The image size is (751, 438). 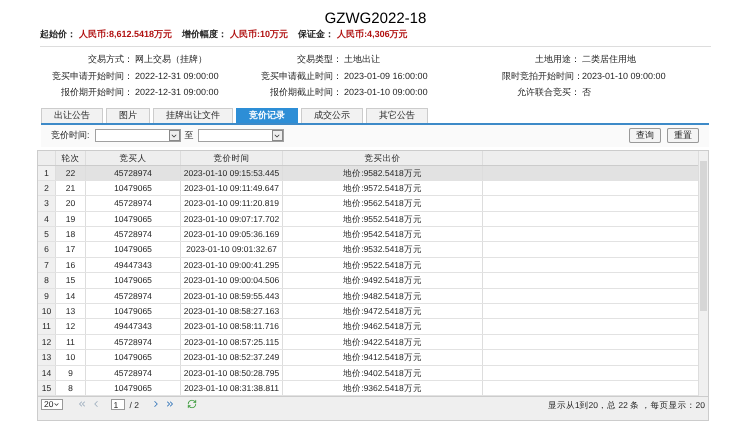 I want to click on info-value: 网上交易（挂牌）, so click(x=171, y=59).